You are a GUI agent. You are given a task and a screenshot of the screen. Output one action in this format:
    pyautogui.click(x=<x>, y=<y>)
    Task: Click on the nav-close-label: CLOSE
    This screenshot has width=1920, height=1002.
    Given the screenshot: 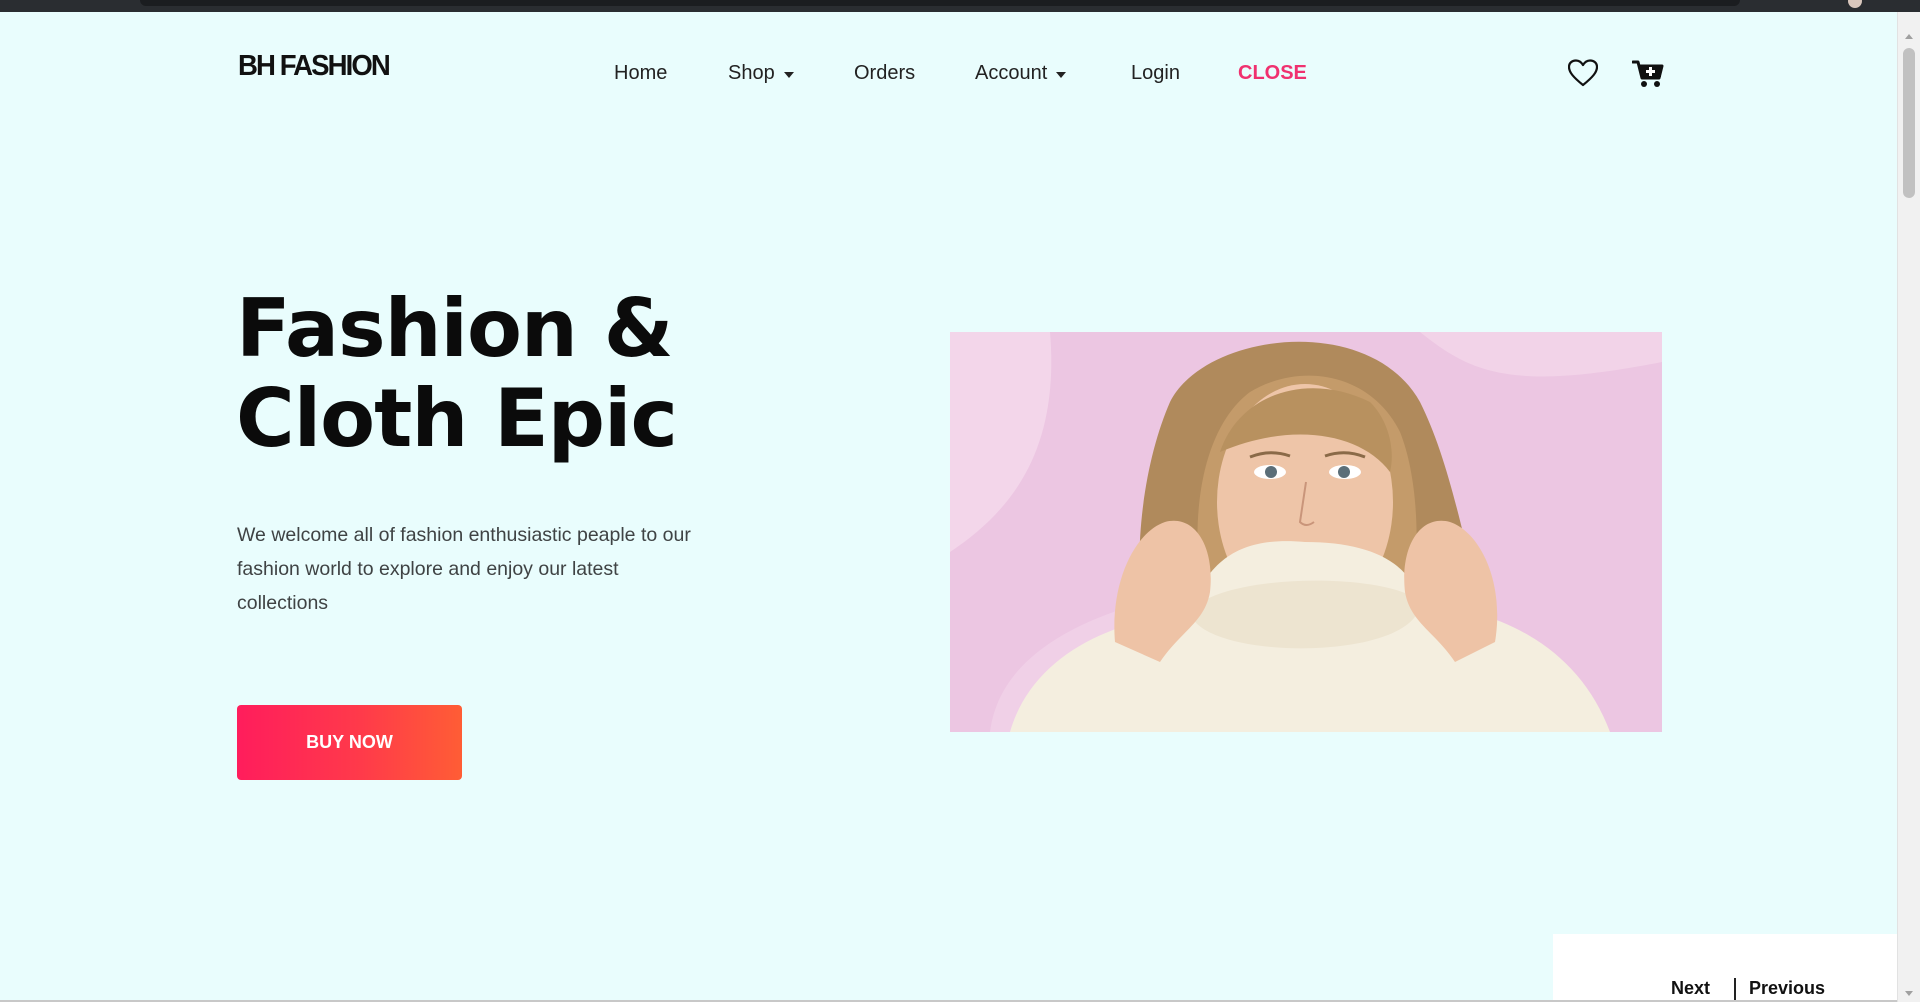 What is the action you would take?
    pyautogui.click(x=1272, y=73)
    